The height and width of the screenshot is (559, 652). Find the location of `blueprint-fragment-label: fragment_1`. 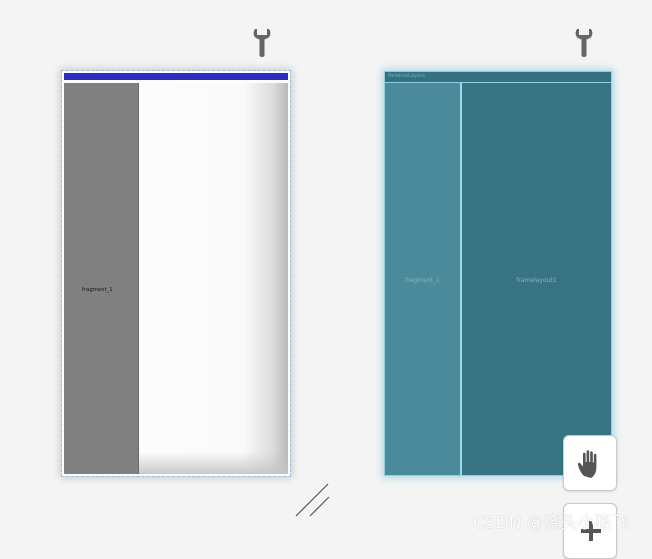

blueprint-fragment-label: fragment_1 is located at coordinates (422, 280).